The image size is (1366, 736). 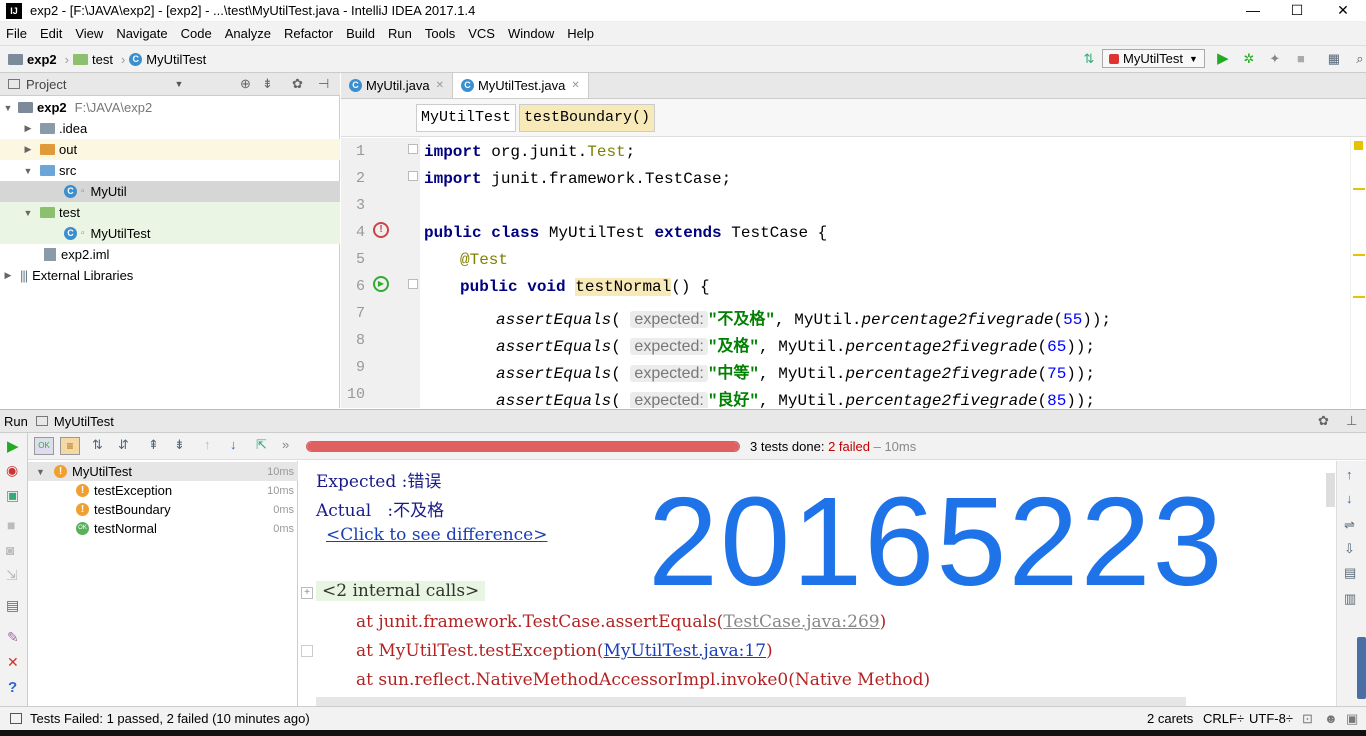 What do you see at coordinates (440, 33) in the screenshot?
I see `menu-tools: Tools` at bounding box center [440, 33].